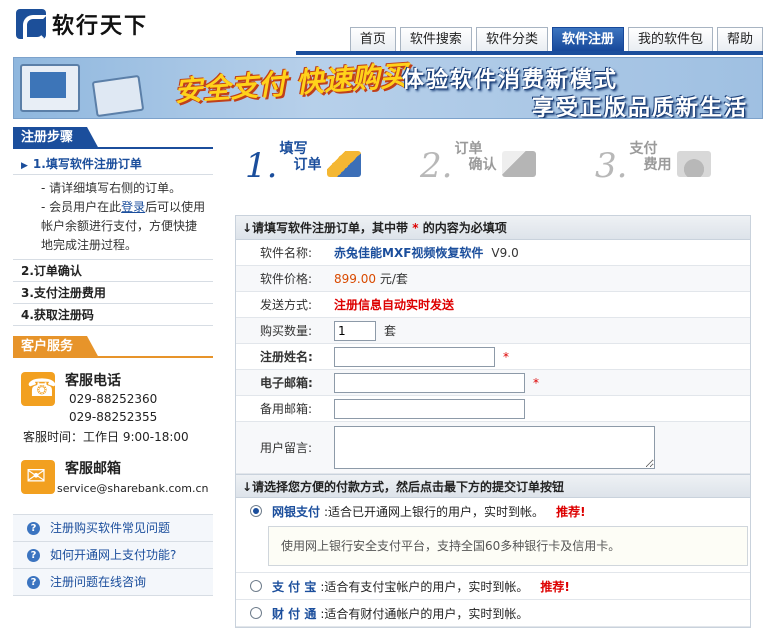 The image size is (779, 635). Describe the element at coordinates (670, 39) in the screenshot. I see `nav-tab-my-package: 我的软件包` at that location.